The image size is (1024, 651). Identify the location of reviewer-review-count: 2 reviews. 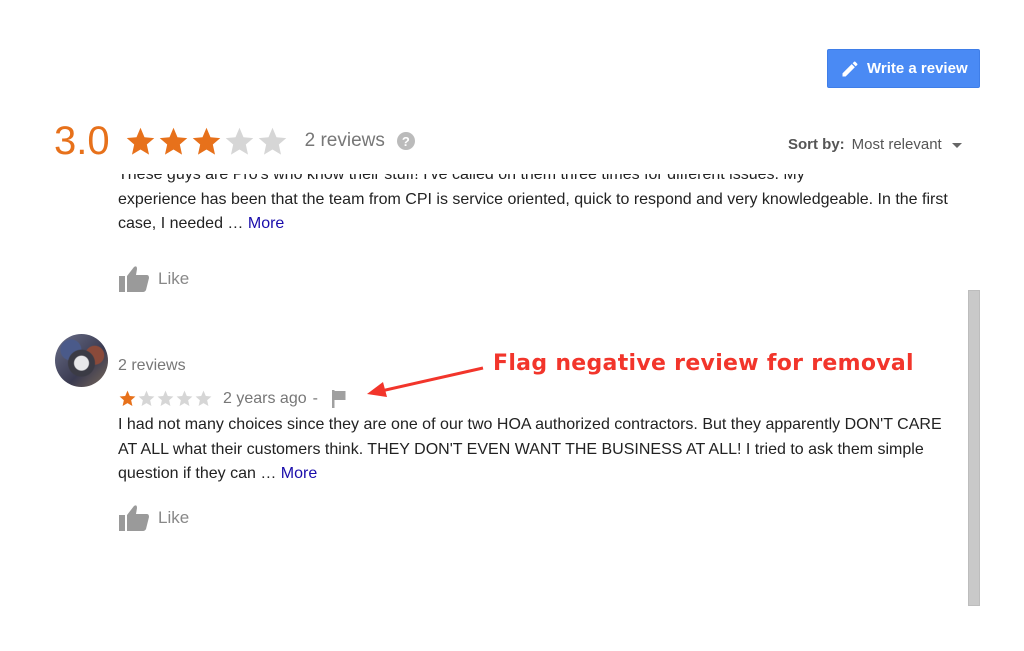
(152, 366).